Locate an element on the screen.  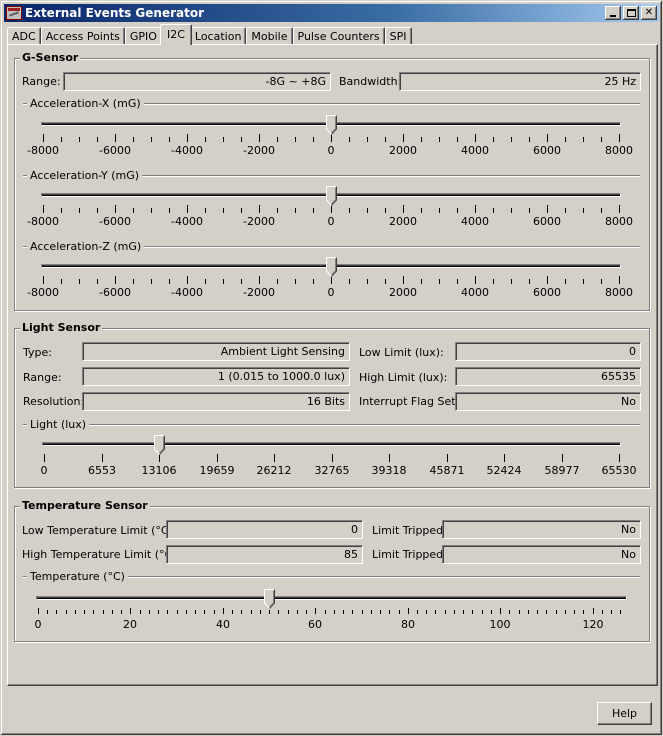
maximize-icon is located at coordinates (631, 13).